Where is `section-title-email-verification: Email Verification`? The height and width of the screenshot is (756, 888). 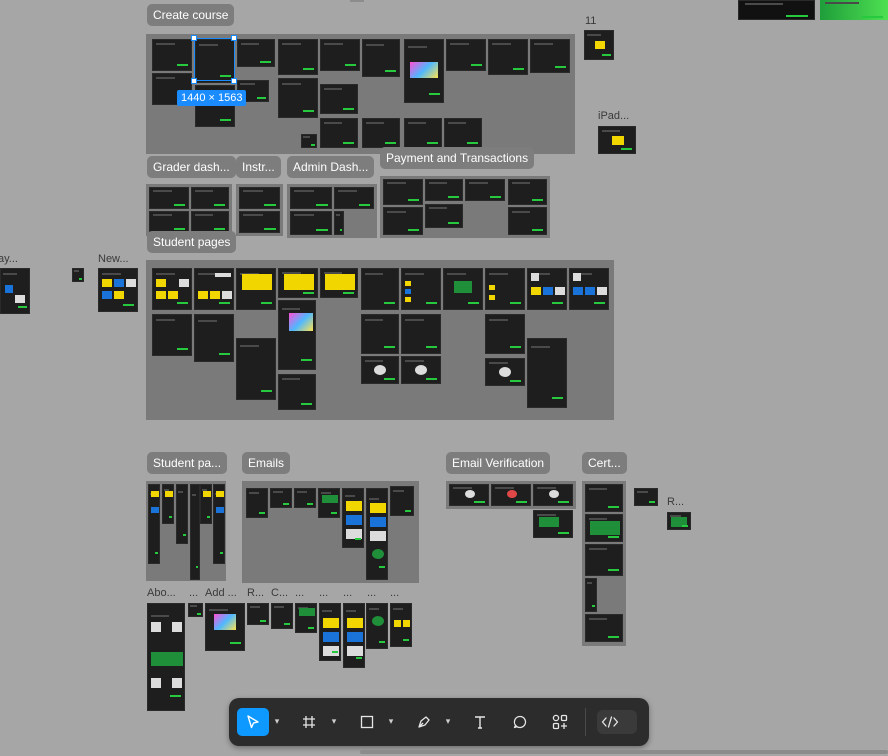
section-title-email-verification: Email Verification is located at coordinates (498, 463).